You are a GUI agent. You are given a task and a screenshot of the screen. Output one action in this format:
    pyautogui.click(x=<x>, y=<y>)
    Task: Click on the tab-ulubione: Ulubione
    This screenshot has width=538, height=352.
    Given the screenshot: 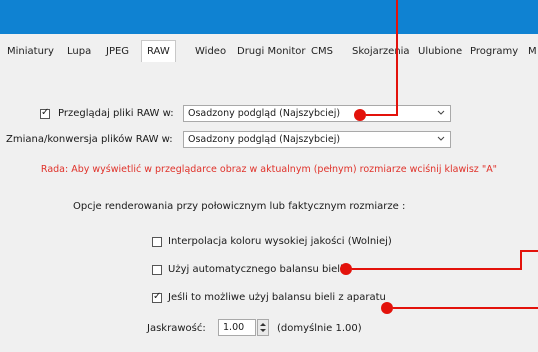 What is the action you would take?
    pyautogui.click(x=440, y=51)
    